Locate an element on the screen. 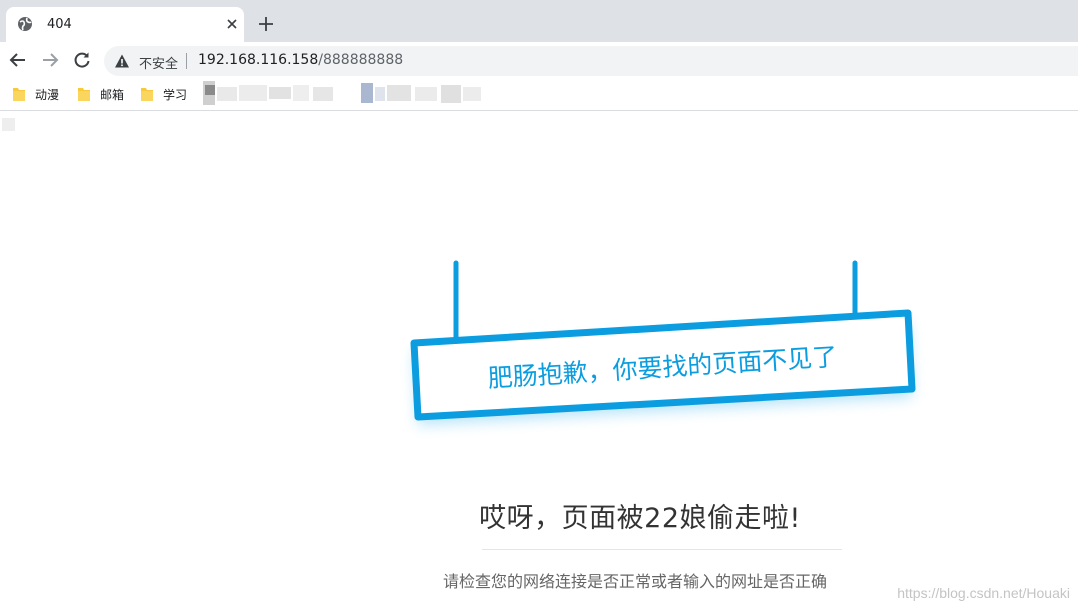  page-subtext: 请检查您的网络连接是否正常或者输入的网址是否正确 is located at coordinates (634, 581).